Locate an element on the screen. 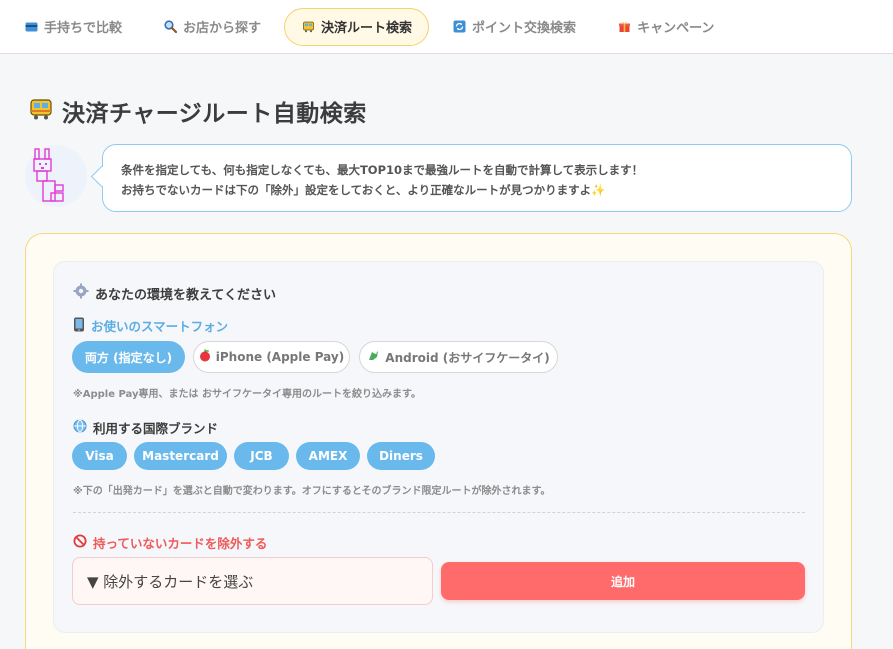 Image resolution: width=893 pixels, height=649 pixels. exclude-select-label: ▼ 除外するカードを選ぶ is located at coordinates (170, 581).